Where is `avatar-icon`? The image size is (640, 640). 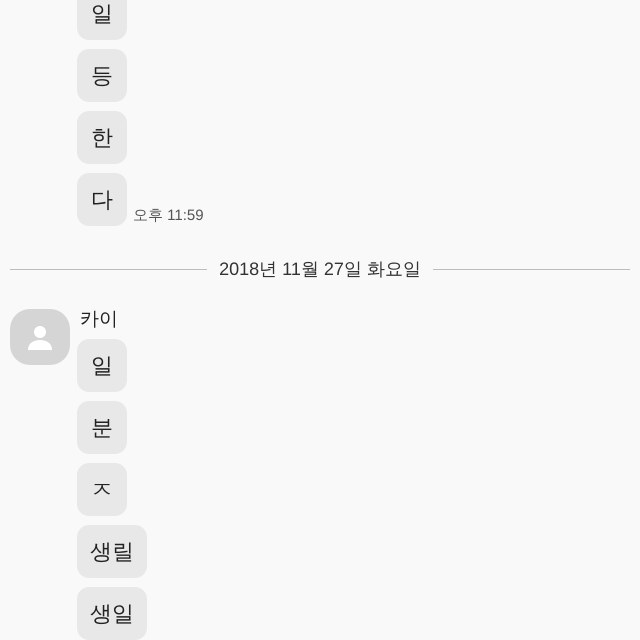
avatar-icon is located at coordinates (40, 337).